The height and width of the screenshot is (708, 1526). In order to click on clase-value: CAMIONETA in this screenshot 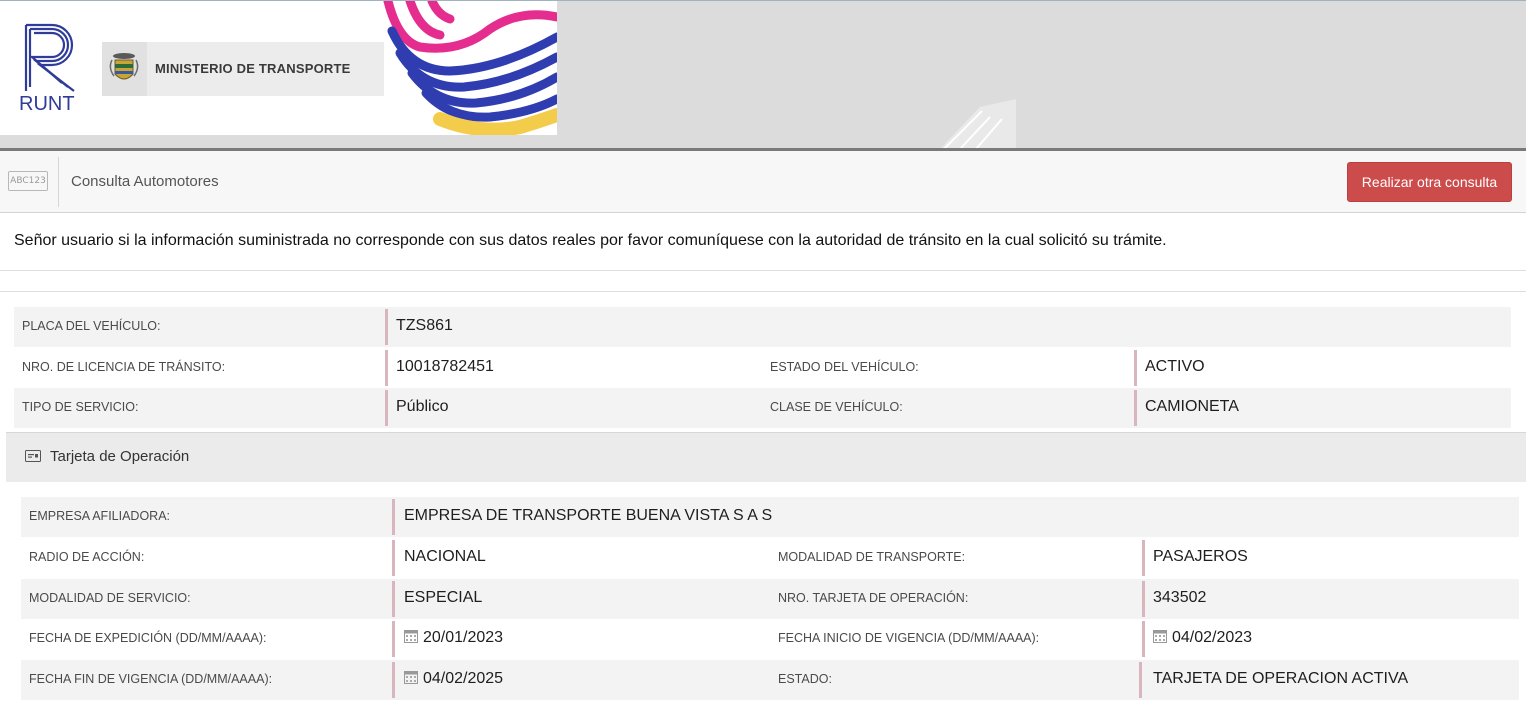, I will do `click(1192, 406)`.